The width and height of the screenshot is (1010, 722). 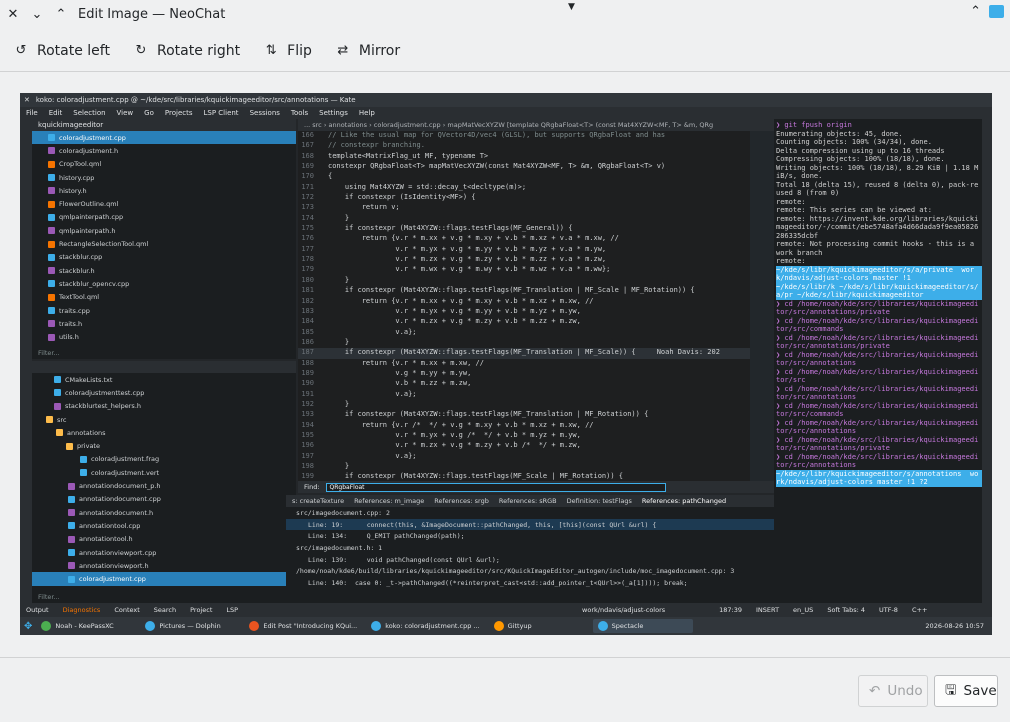 What do you see at coordinates (186, 51) in the screenshot?
I see `rotate-right-button: ↻ Rotate right` at bounding box center [186, 51].